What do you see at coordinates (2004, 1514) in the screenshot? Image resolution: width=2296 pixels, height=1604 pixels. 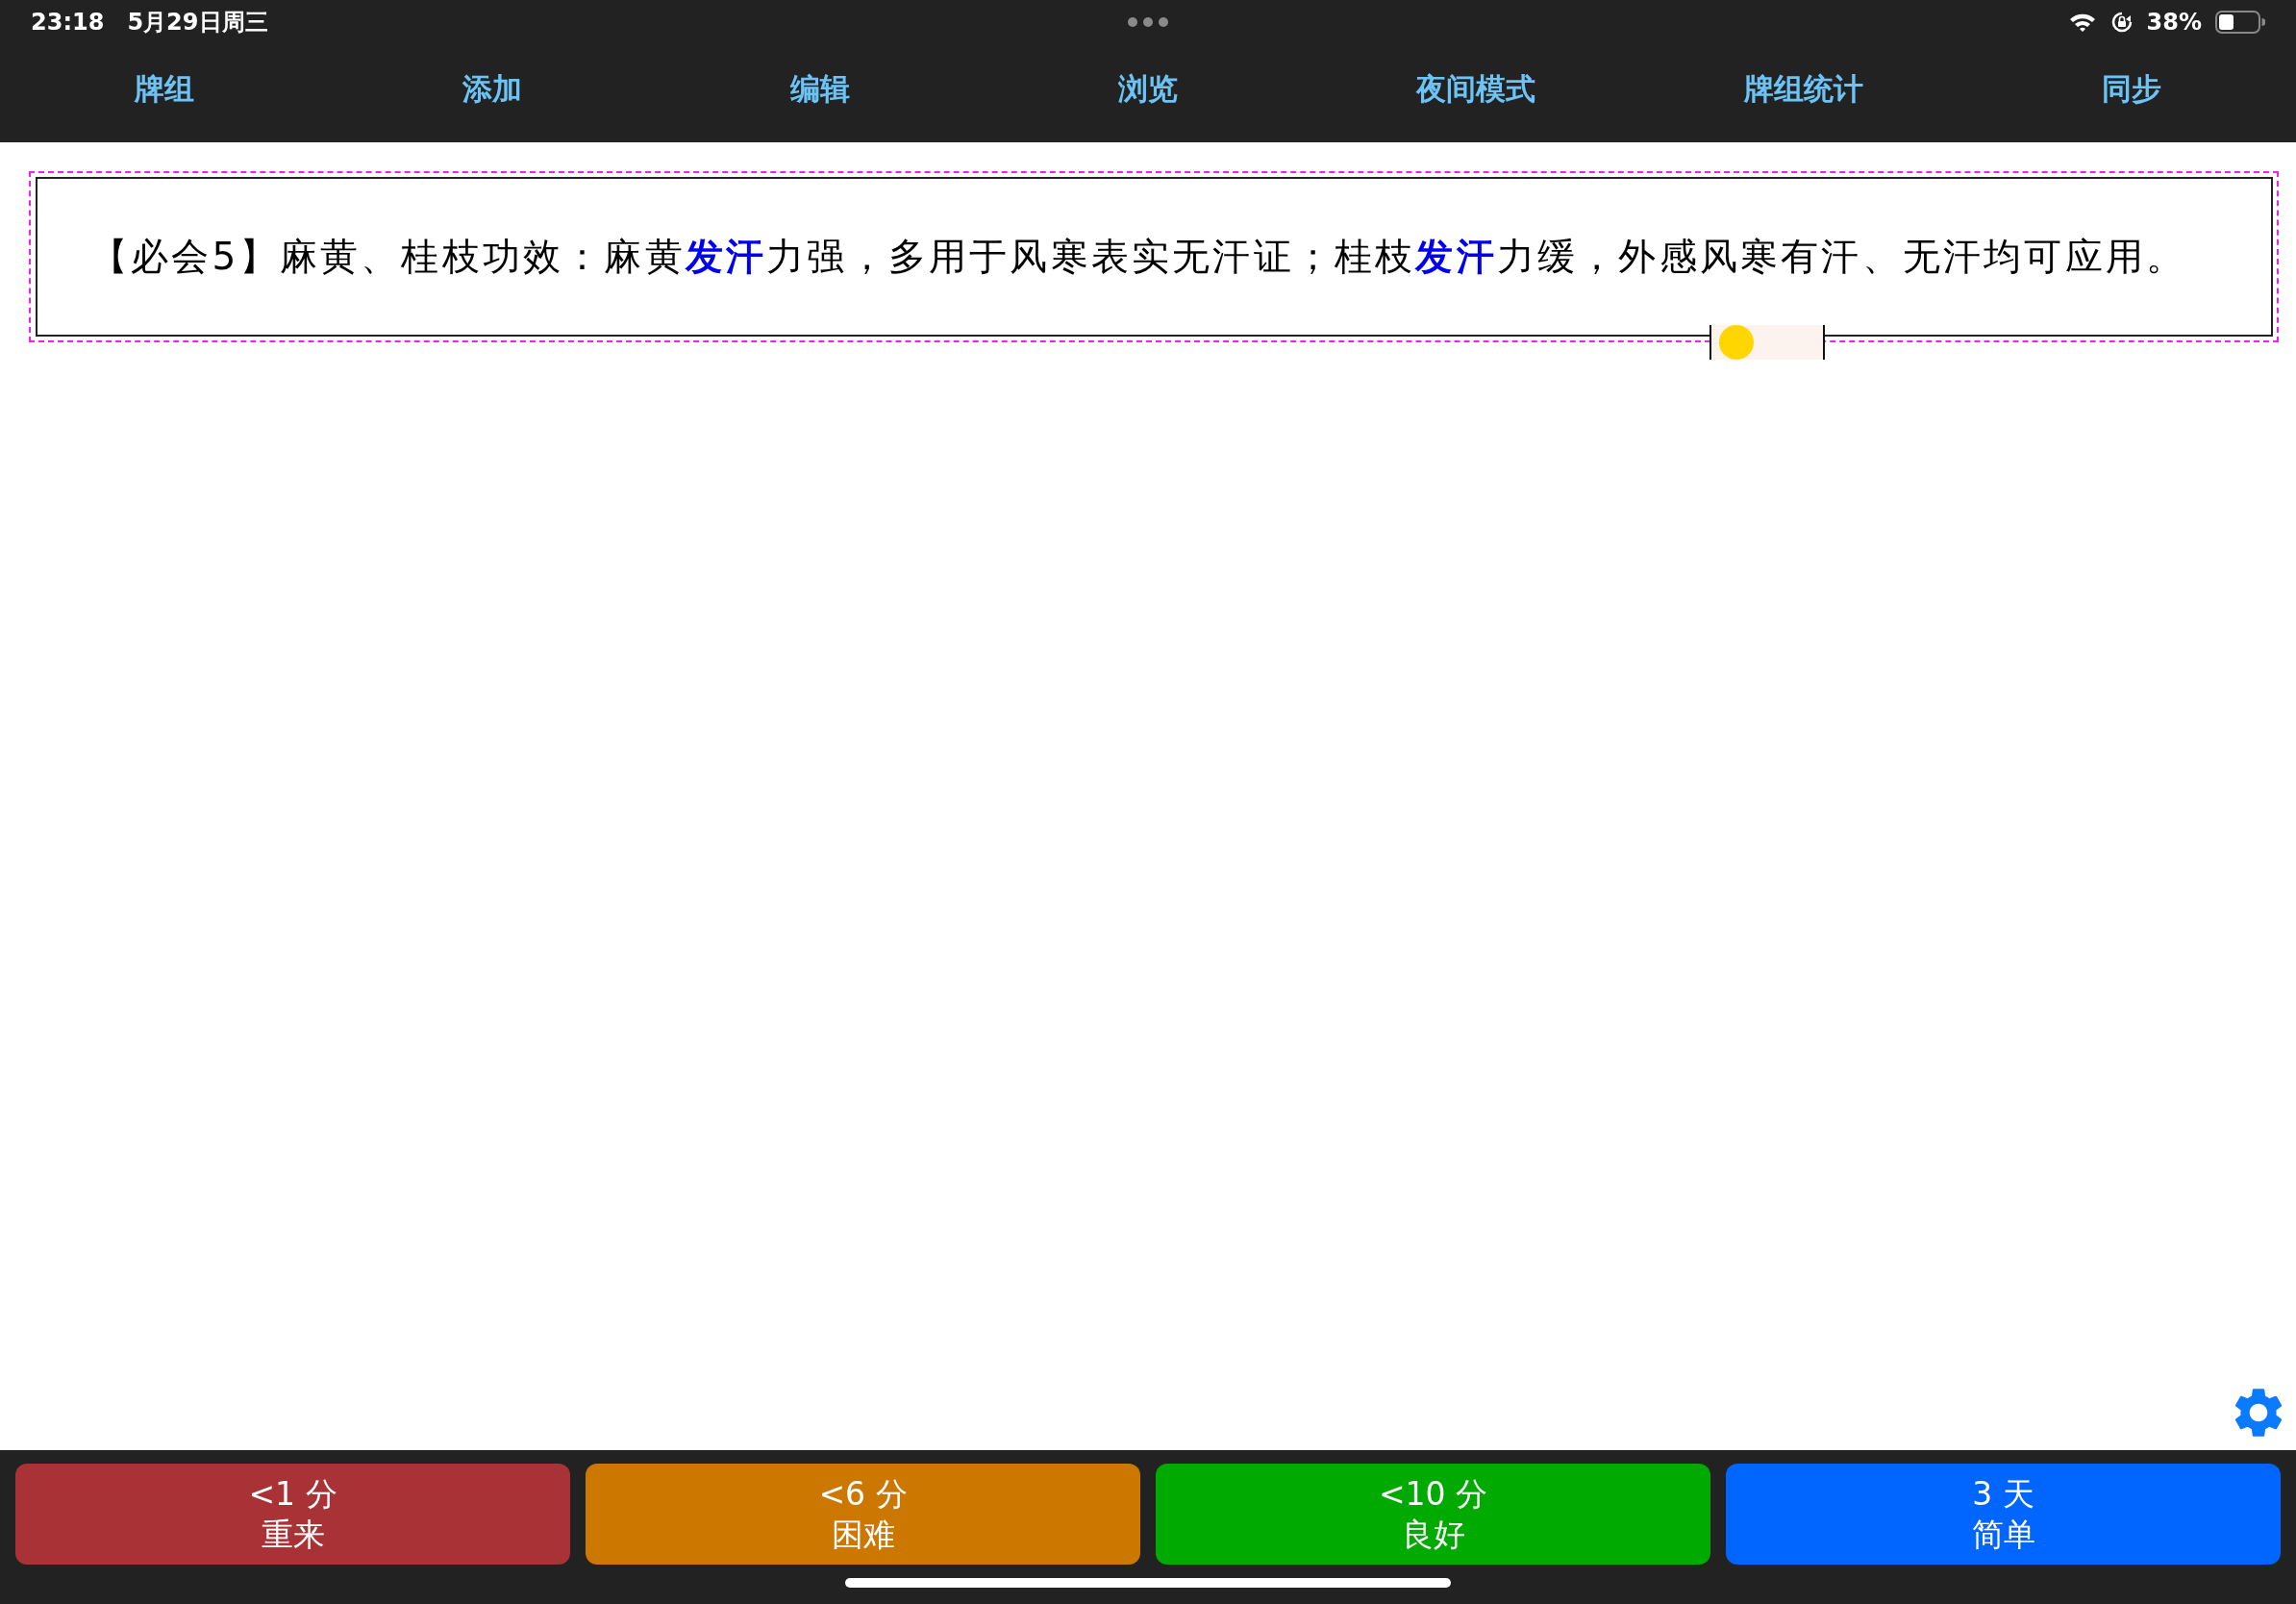 I see `answer-button: 3 天 简单` at bounding box center [2004, 1514].